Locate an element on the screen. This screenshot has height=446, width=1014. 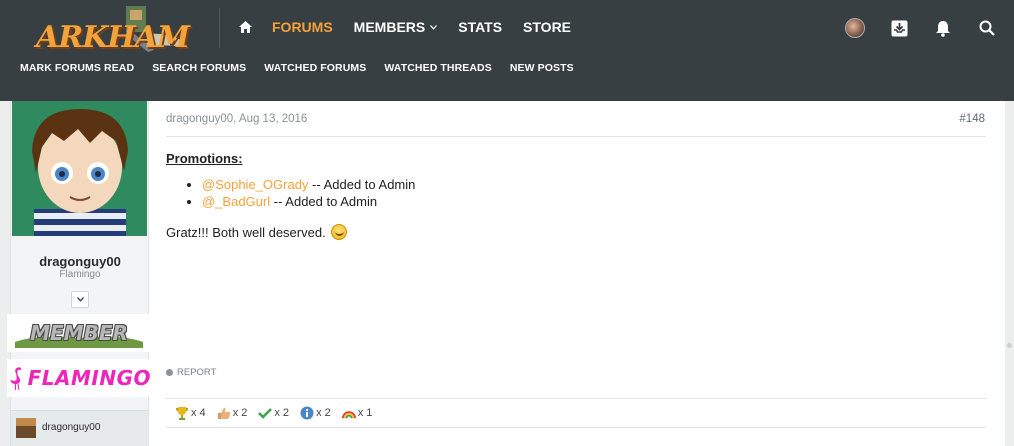
member-badge: MEMBER is located at coordinates (79, 333).